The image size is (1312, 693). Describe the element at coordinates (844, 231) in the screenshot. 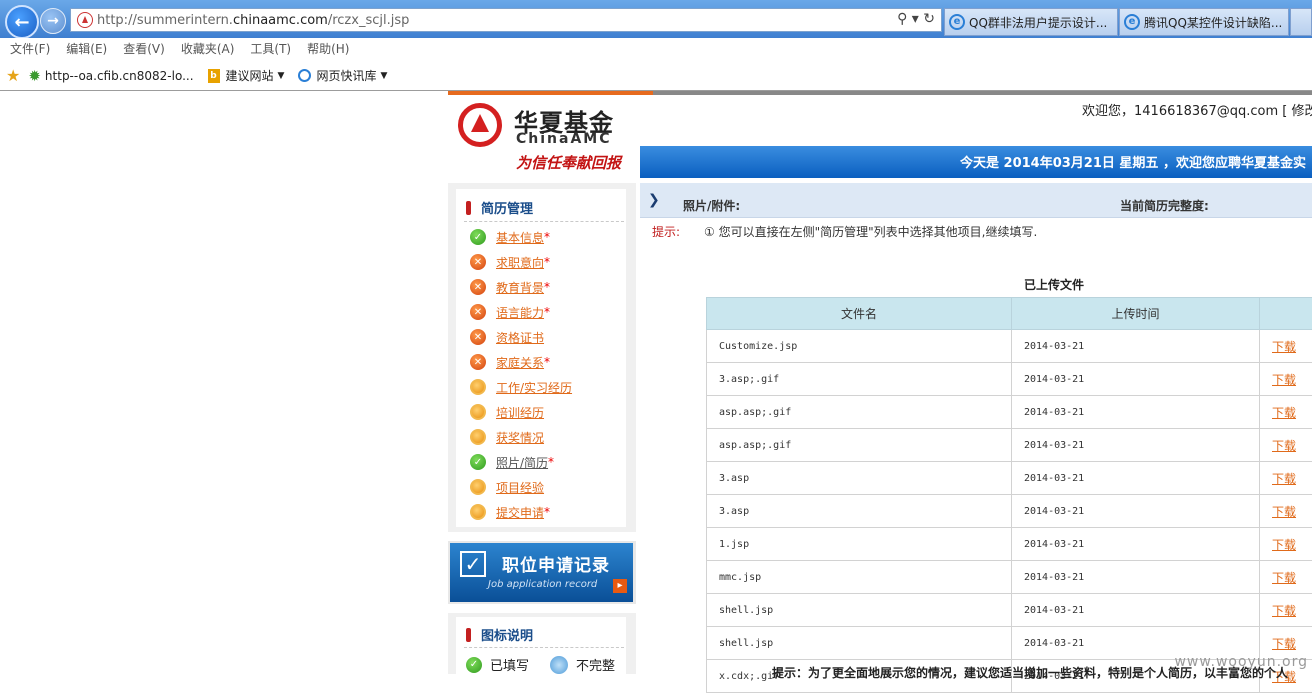

I see `tip-text: 提示:① 您可以直接在左侧"简历管理"列表中选择其他项目,继续填写.` at that location.